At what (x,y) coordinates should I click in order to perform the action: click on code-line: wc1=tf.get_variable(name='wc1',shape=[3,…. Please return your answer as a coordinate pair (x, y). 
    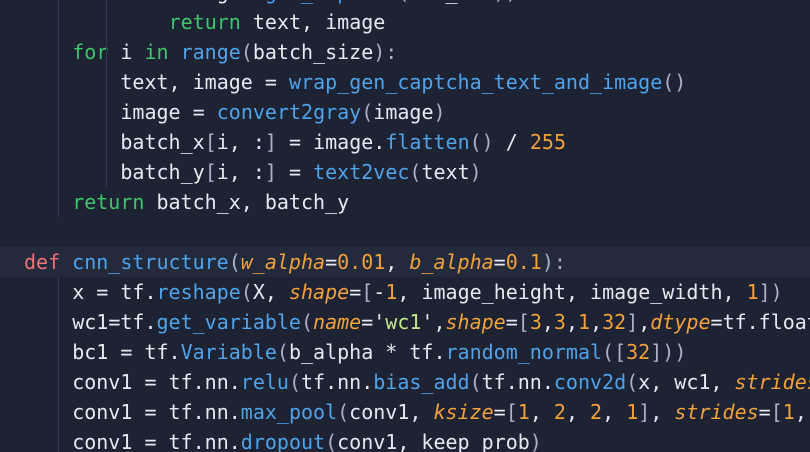
    Looking at the image, I should click on (405, 322).